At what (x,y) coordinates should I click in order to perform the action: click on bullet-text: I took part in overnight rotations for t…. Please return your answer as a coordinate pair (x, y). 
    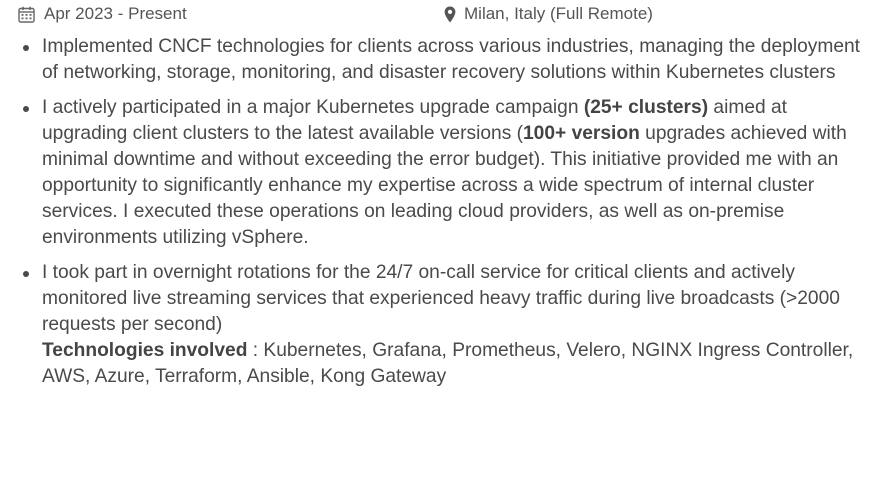
    Looking at the image, I should click on (441, 298).